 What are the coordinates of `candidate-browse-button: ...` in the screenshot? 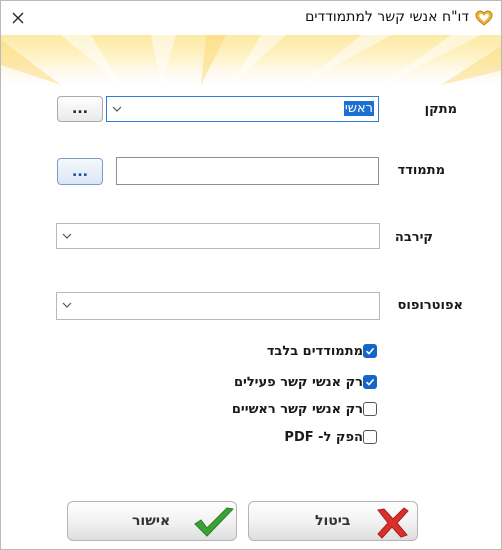 It's located at (80, 171).